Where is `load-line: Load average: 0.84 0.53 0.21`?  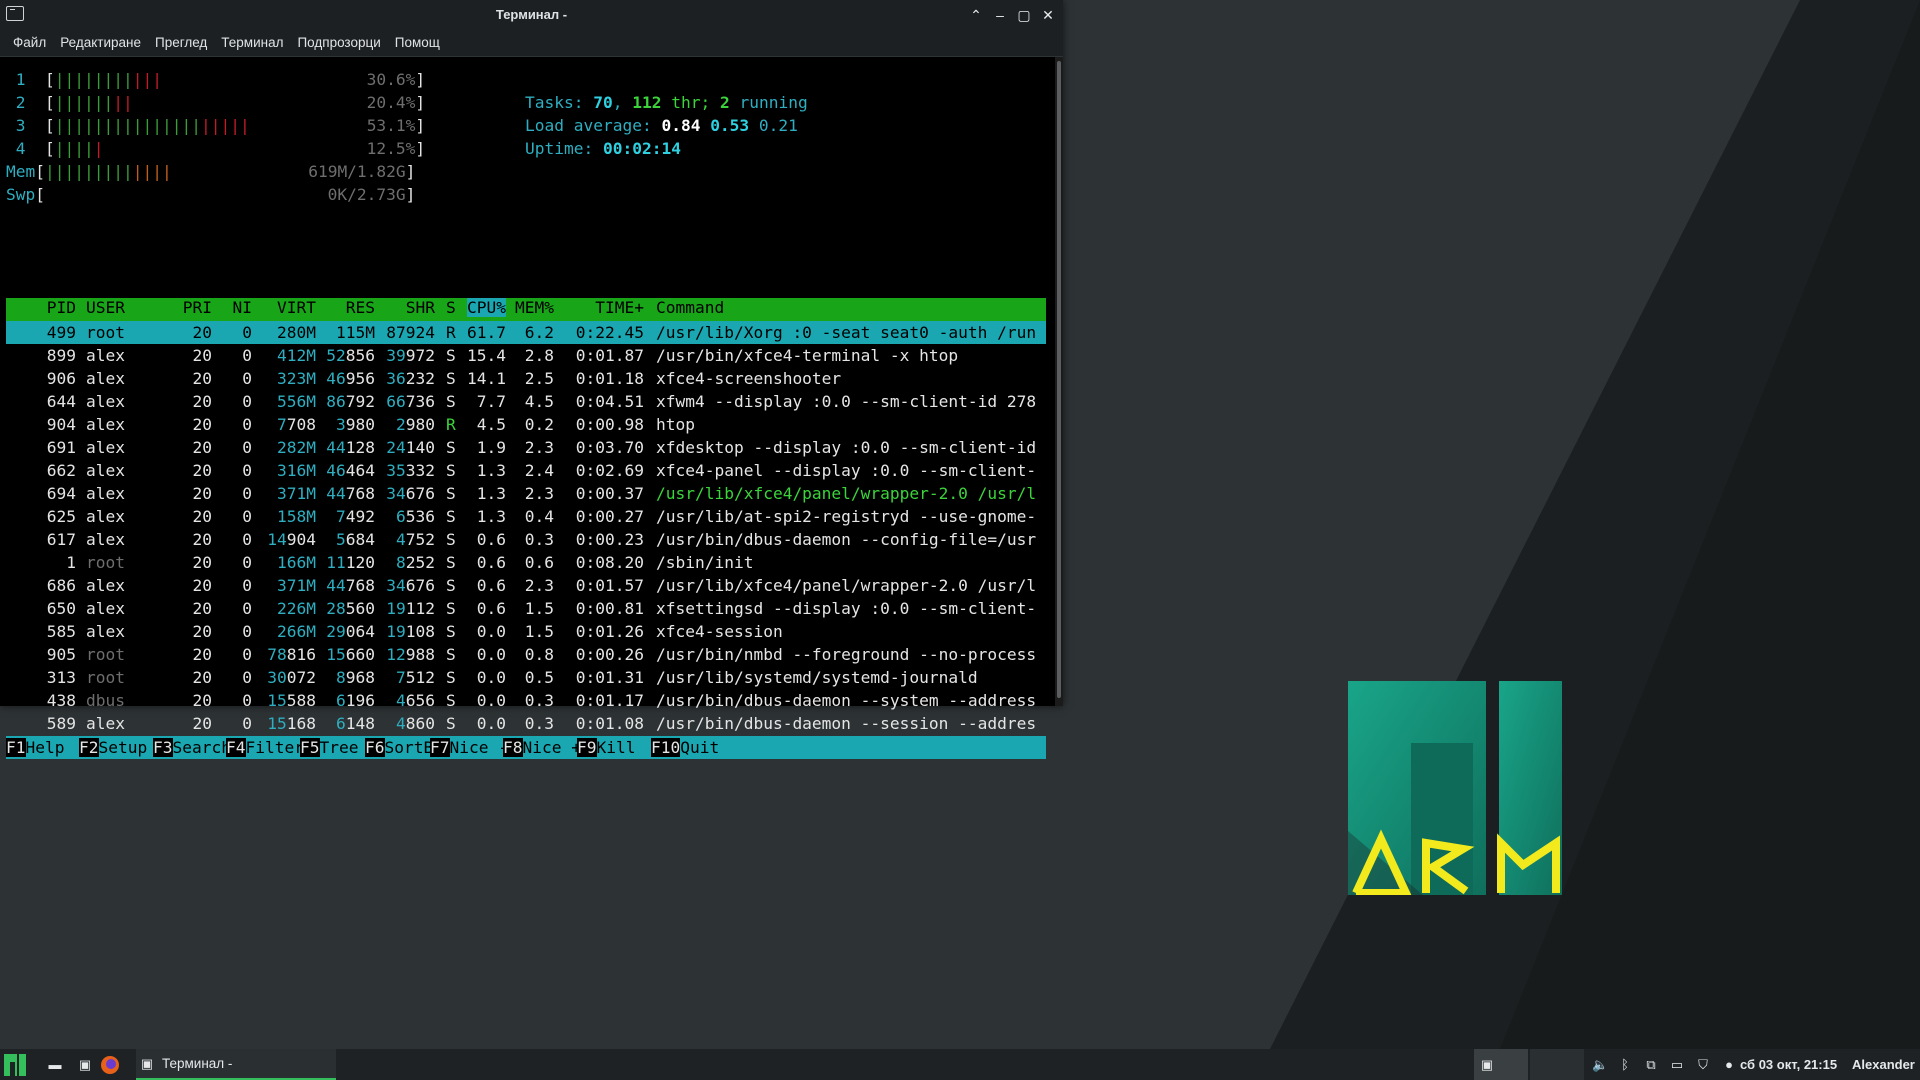 load-line: Load average: 0.84 0.53 0.21 is located at coordinates (661, 125).